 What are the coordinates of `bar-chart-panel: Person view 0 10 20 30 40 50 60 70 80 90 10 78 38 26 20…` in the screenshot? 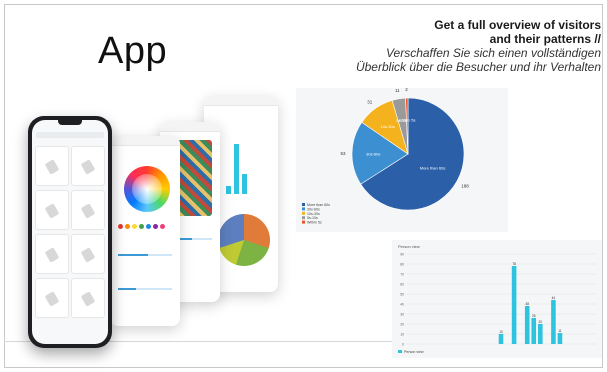 It's located at (497, 299).